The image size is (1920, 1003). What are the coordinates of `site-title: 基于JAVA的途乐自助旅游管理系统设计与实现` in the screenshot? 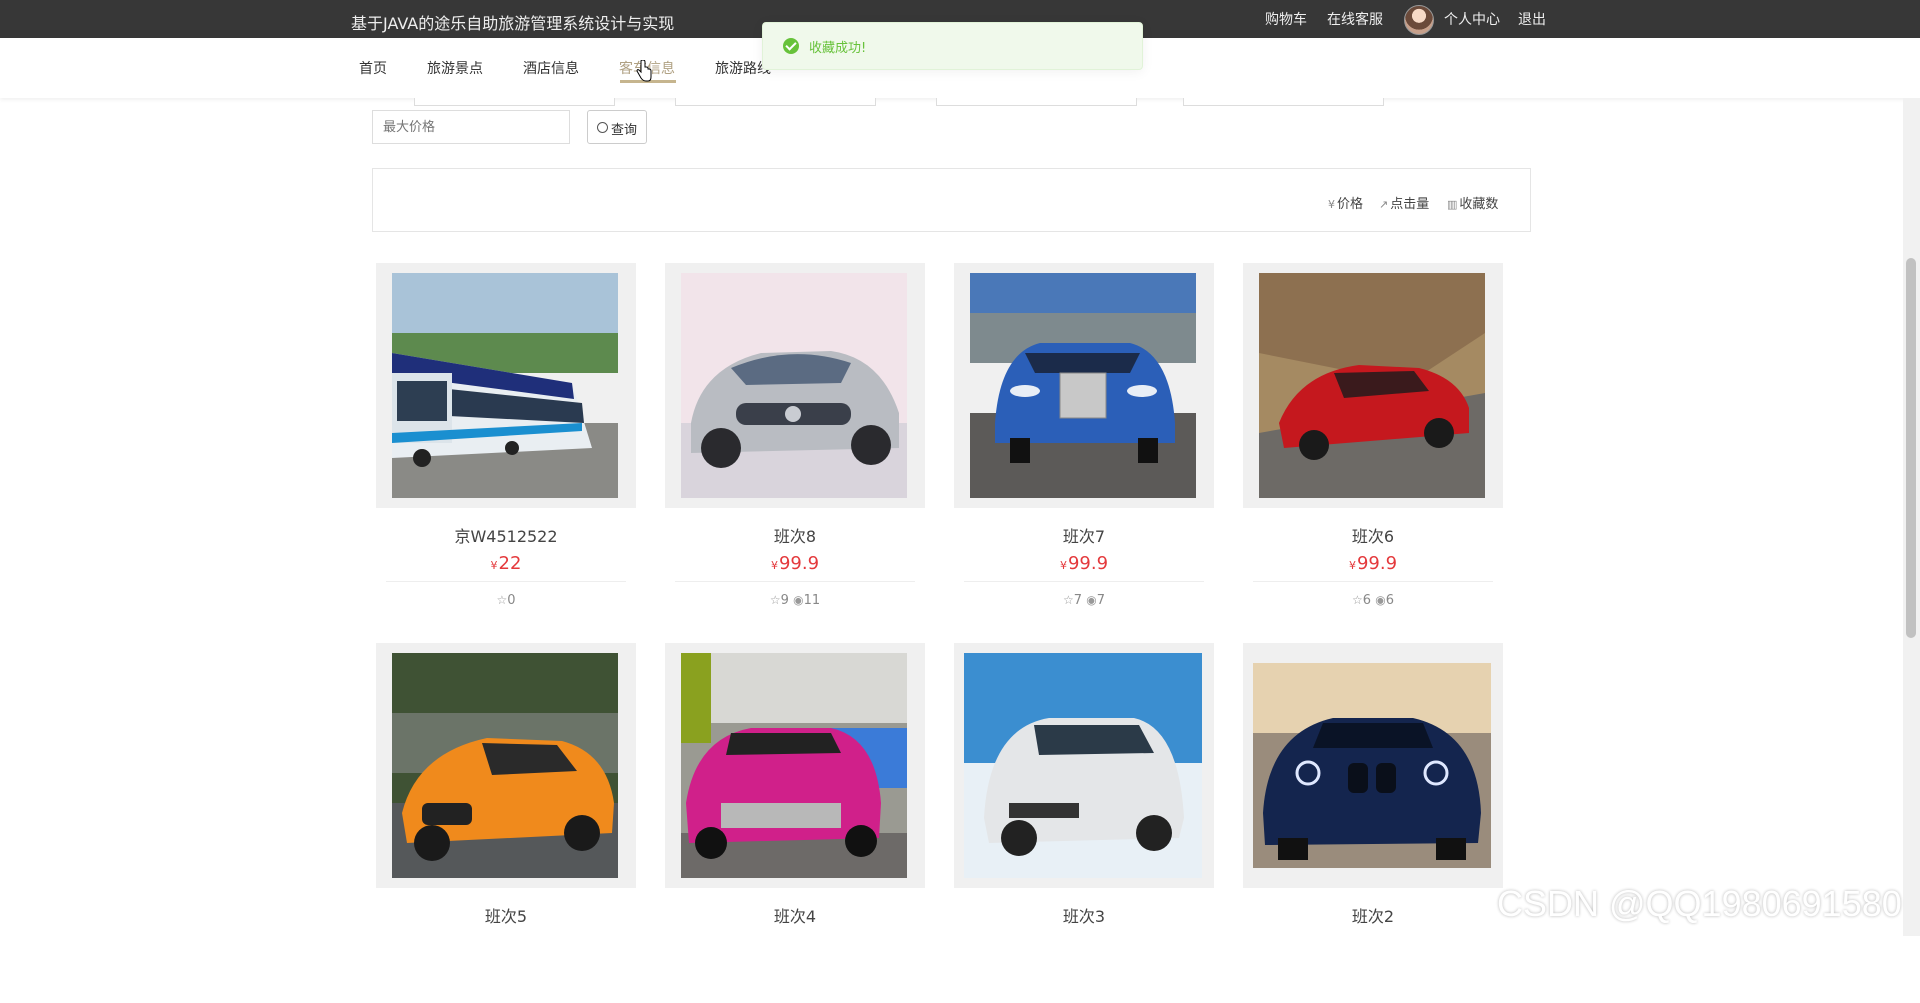 It's located at (513, 23).